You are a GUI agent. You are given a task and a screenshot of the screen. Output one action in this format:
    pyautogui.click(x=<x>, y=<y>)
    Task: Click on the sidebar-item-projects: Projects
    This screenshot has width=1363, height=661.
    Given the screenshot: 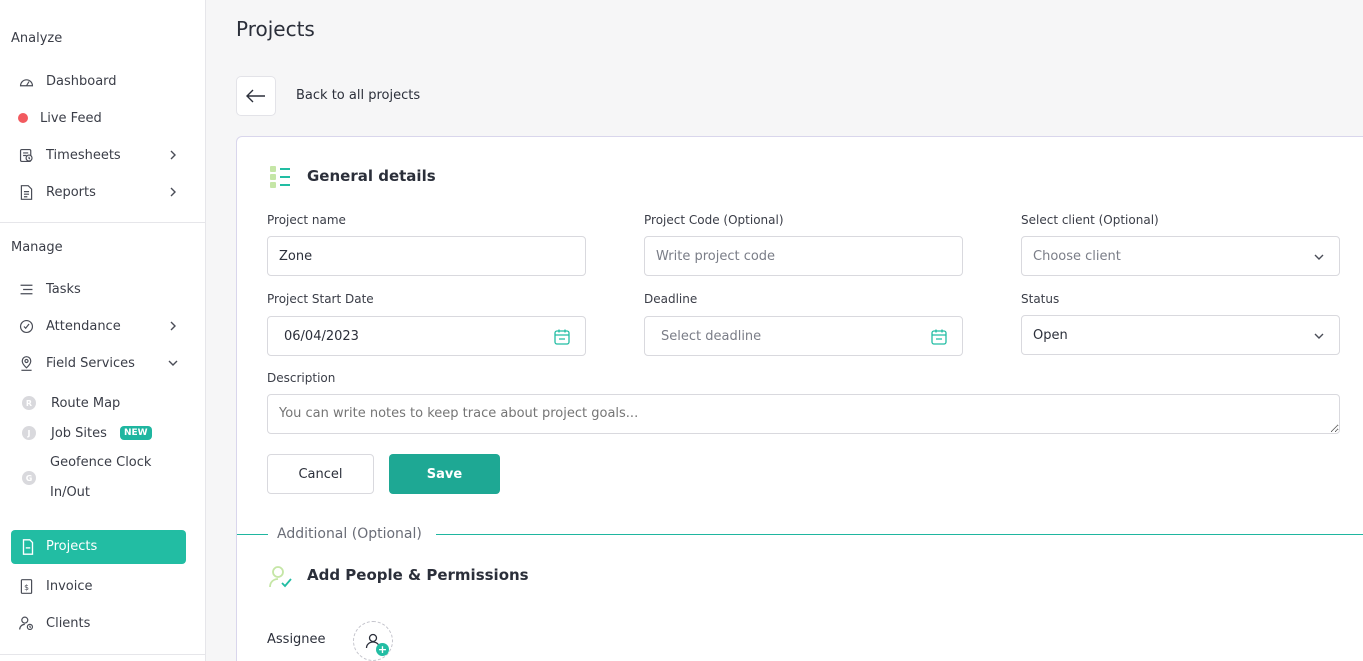 What is the action you would take?
    pyautogui.click(x=98, y=547)
    